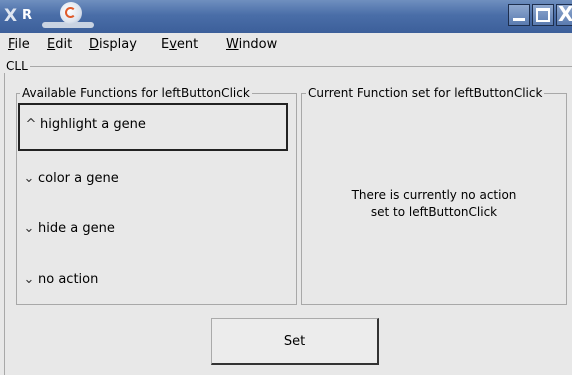 This screenshot has height=375, width=572. I want to click on maximize-icon, so click(543, 15).